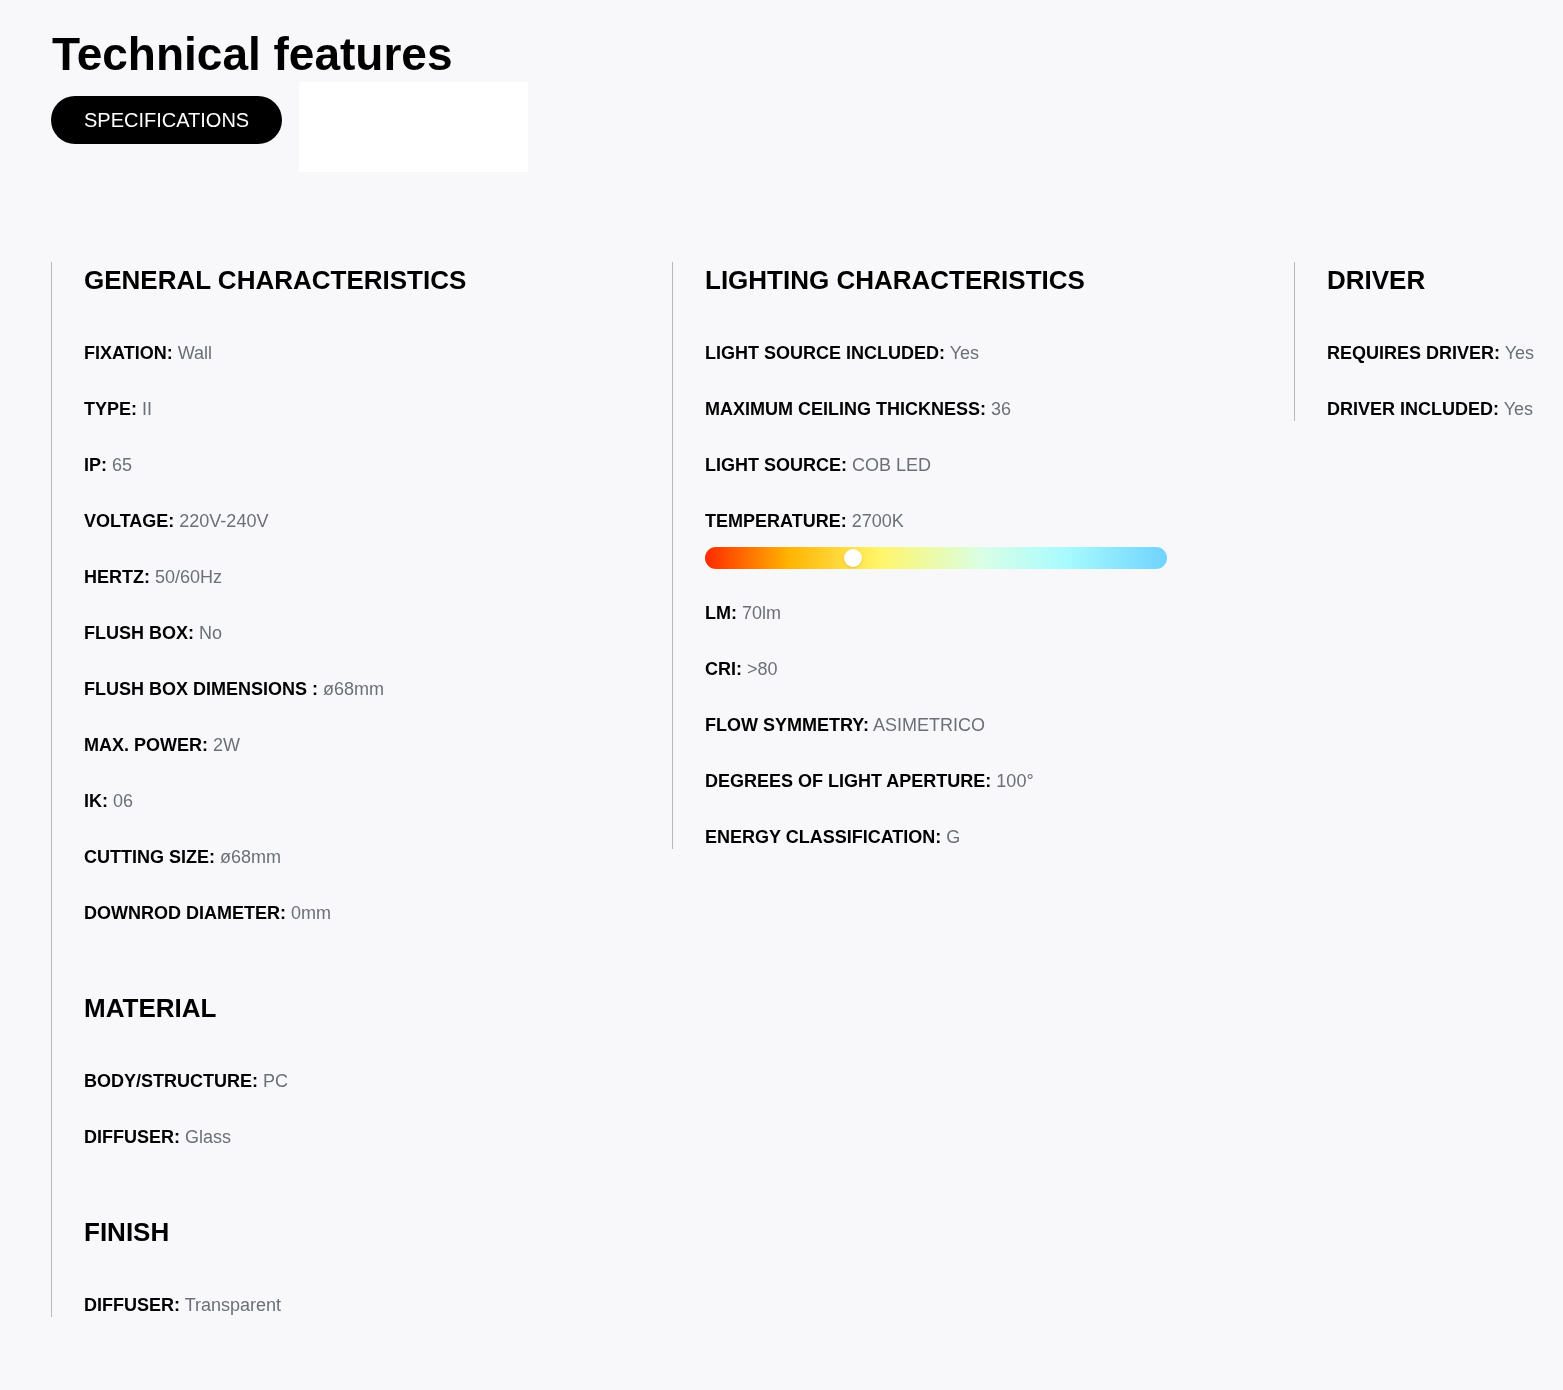  What do you see at coordinates (153, 633) in the screenshot?
I see `spec-row-text: FLUSH BOX: No` at bounding box center [153, 633].